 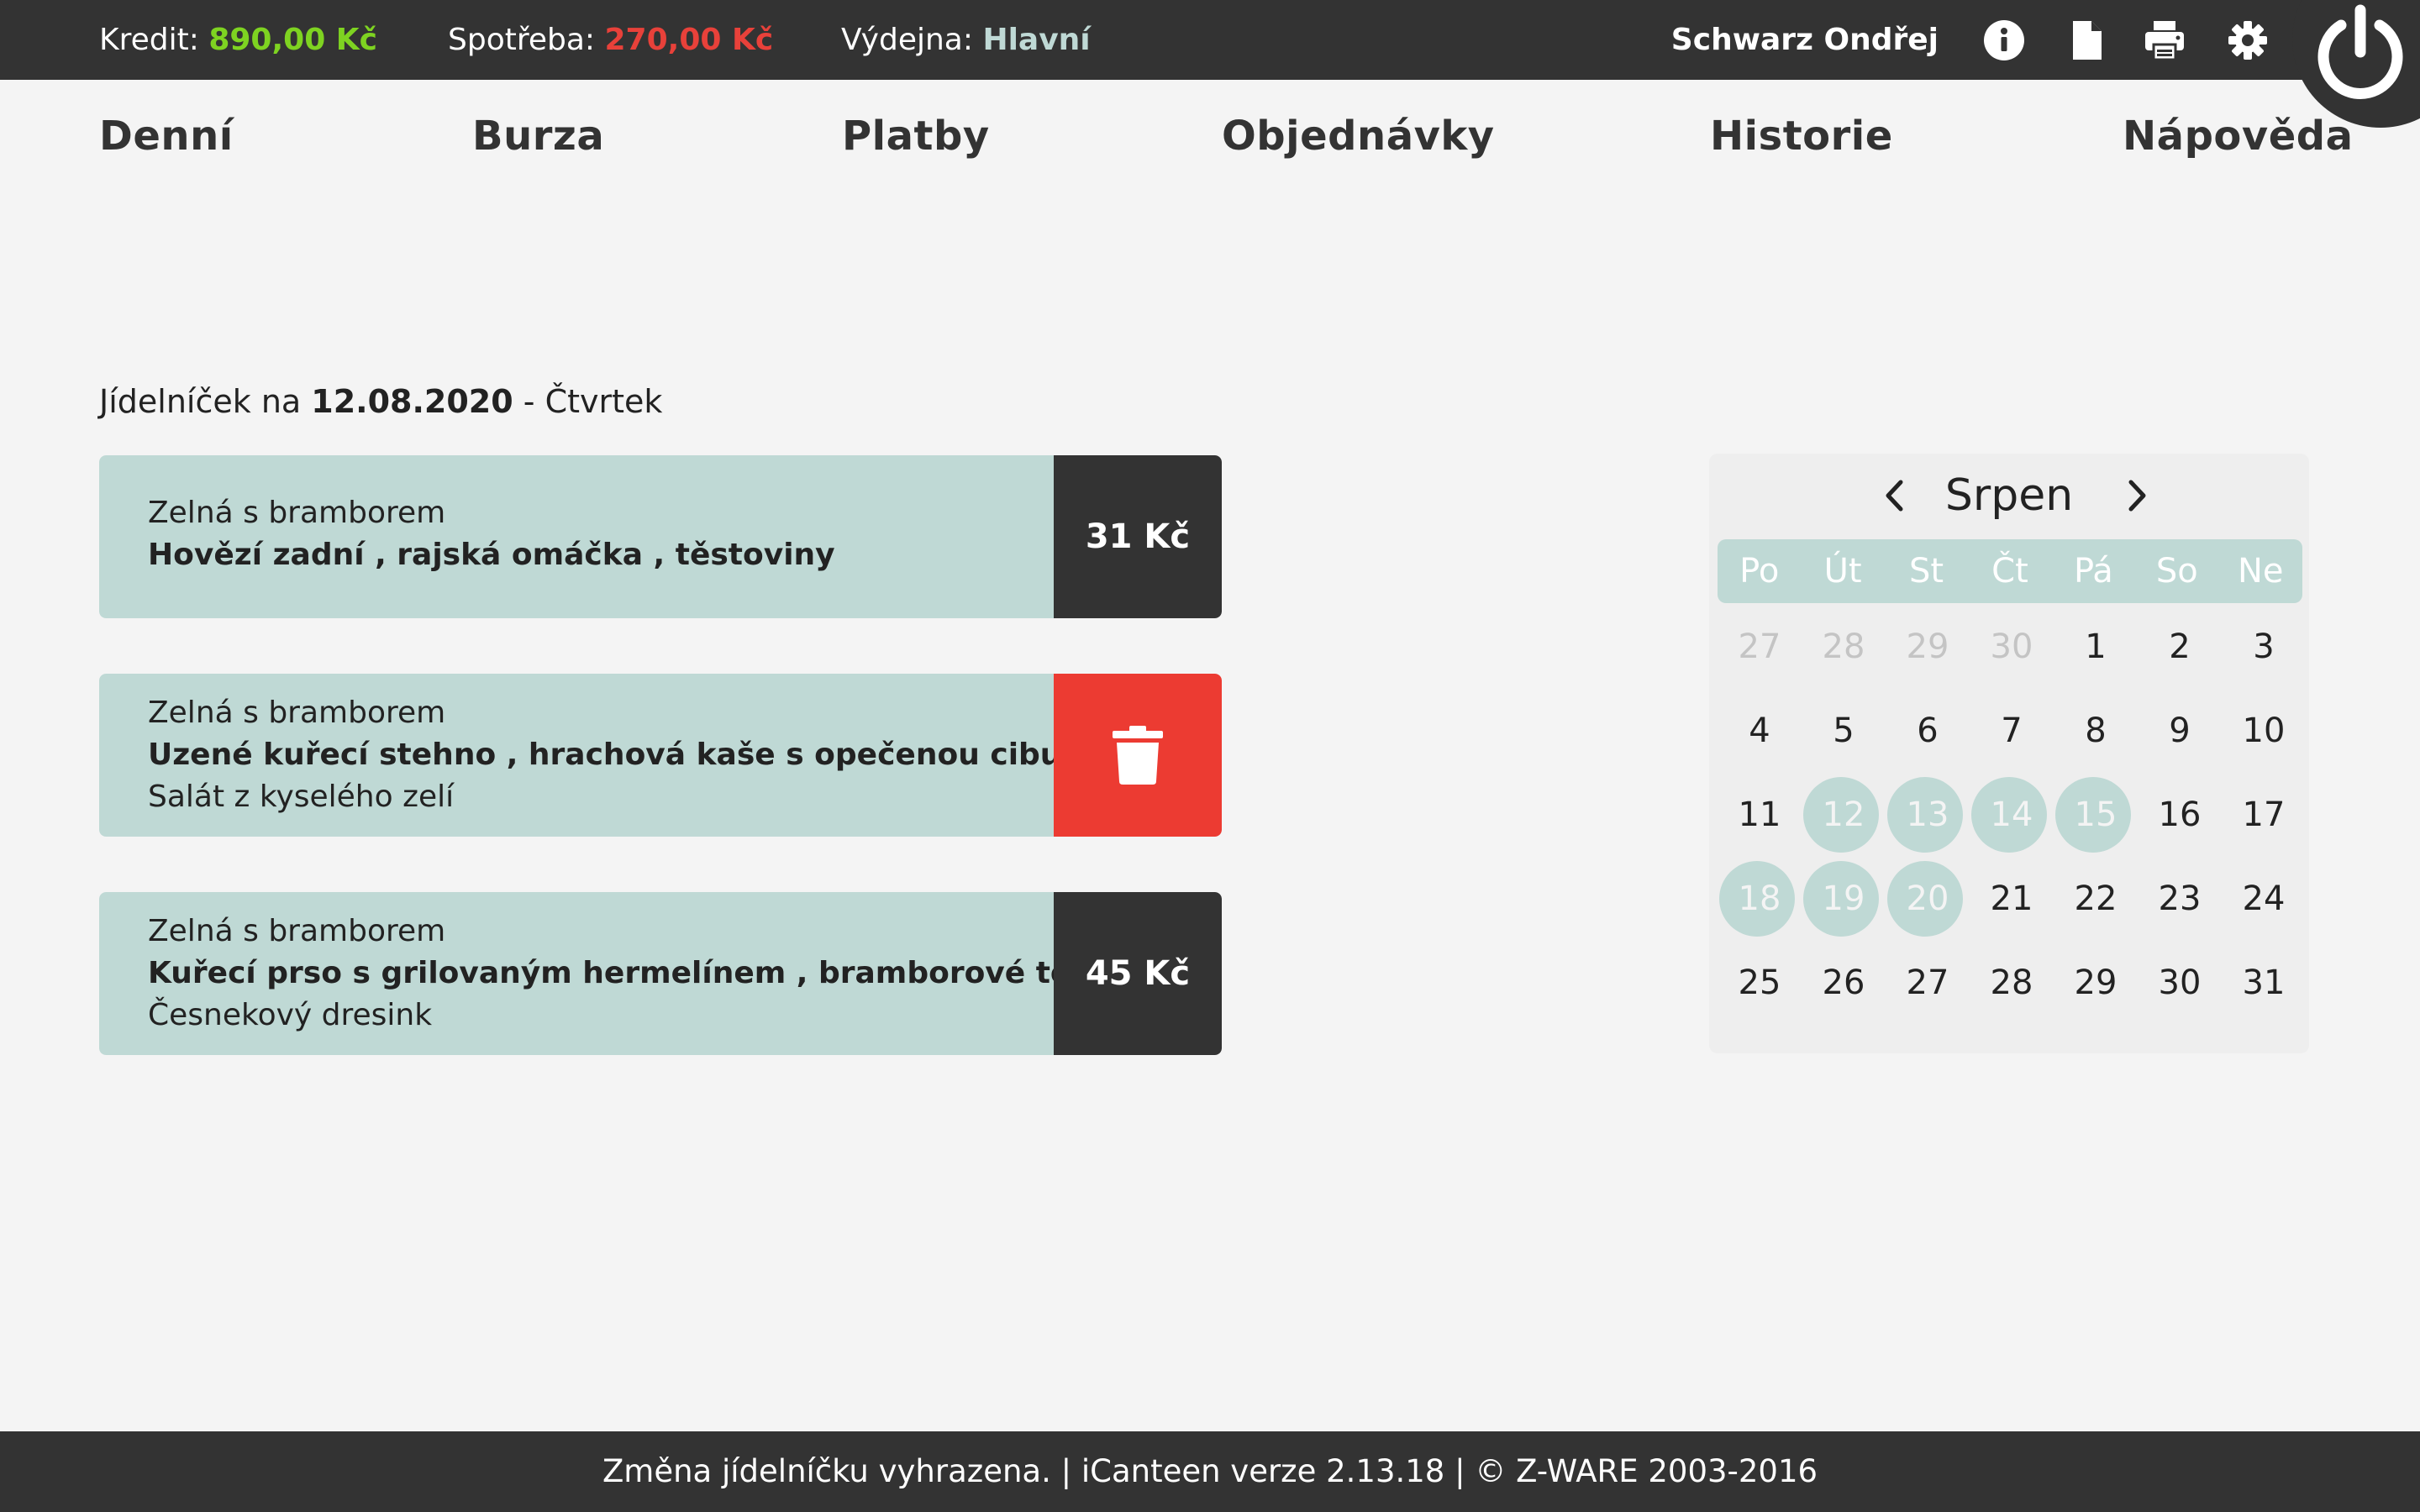 I want to click on nav-item-help: Nápověda, so click(x=2238, y=136).